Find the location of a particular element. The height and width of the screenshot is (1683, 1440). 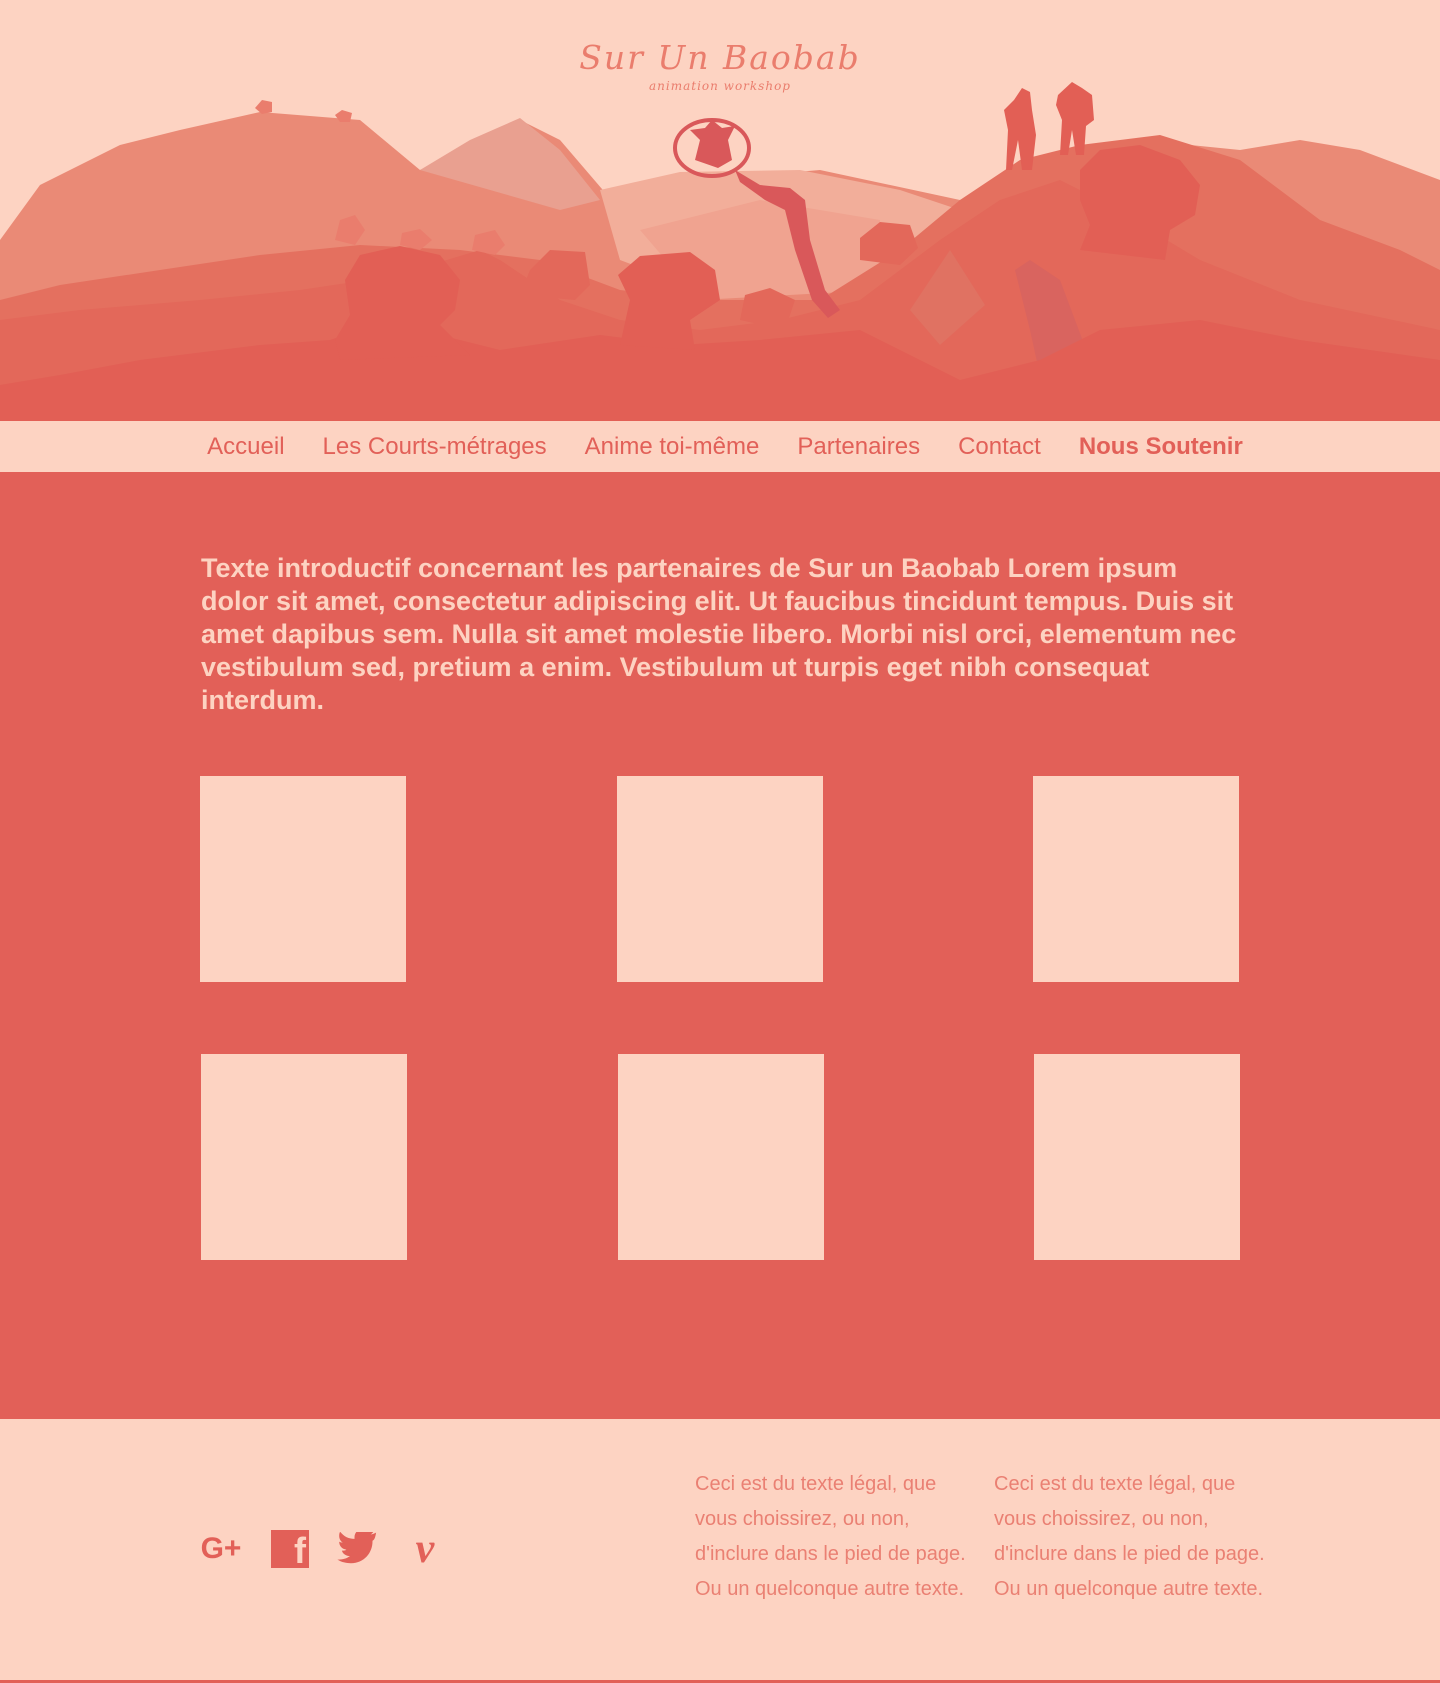

vimeo-icon: v is located at coordinates (425, 1549).